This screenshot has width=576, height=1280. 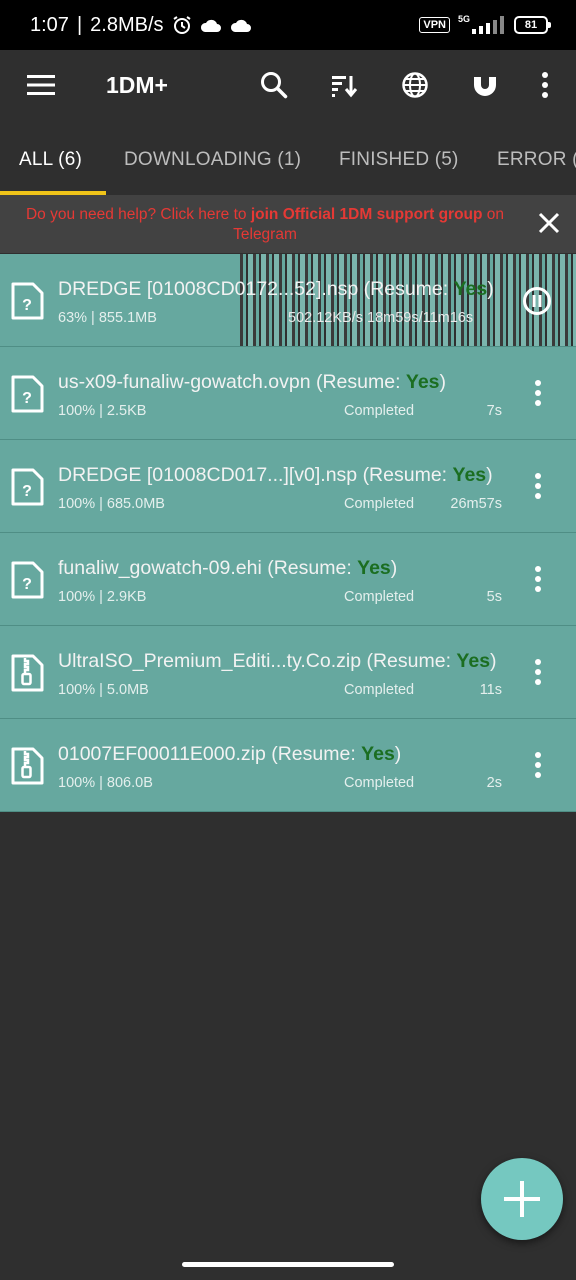 What do you see at coordinates (137, 85) in the screenshot?
I see `app-title: 1DM+` at bounding box center [137, 85].